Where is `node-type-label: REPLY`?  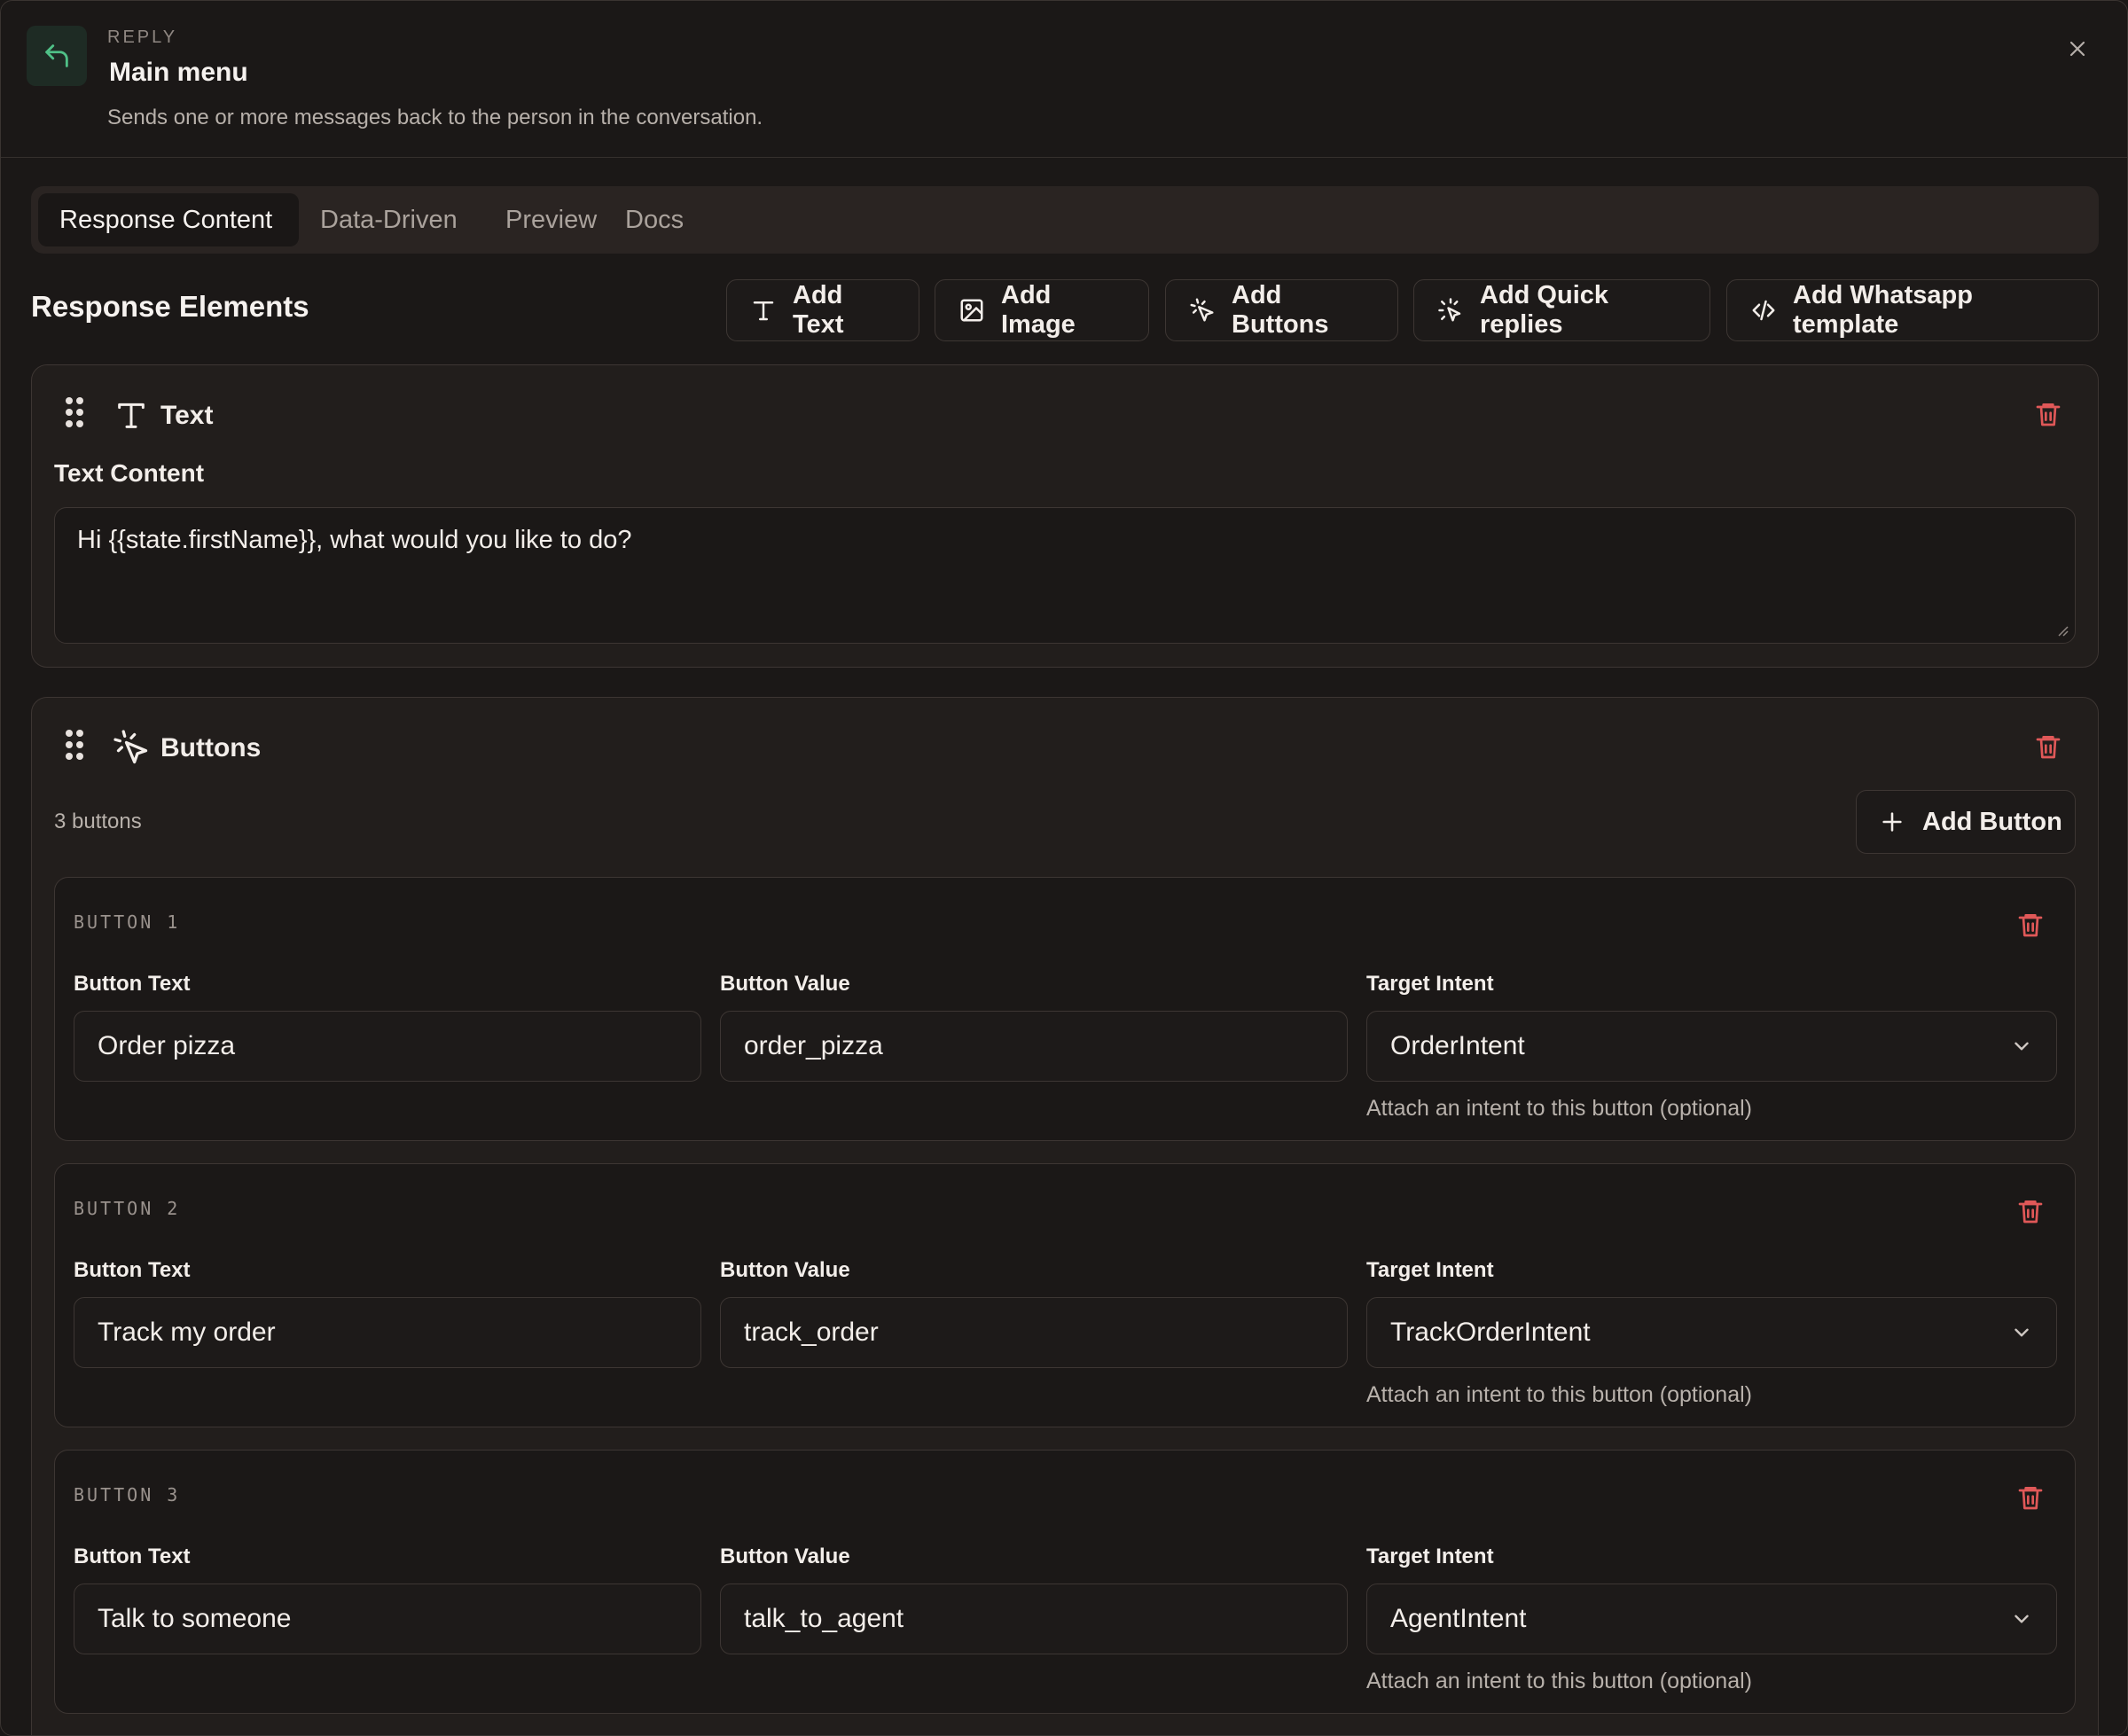
node-type-label: REPLY is located at coordinates (143, 37).